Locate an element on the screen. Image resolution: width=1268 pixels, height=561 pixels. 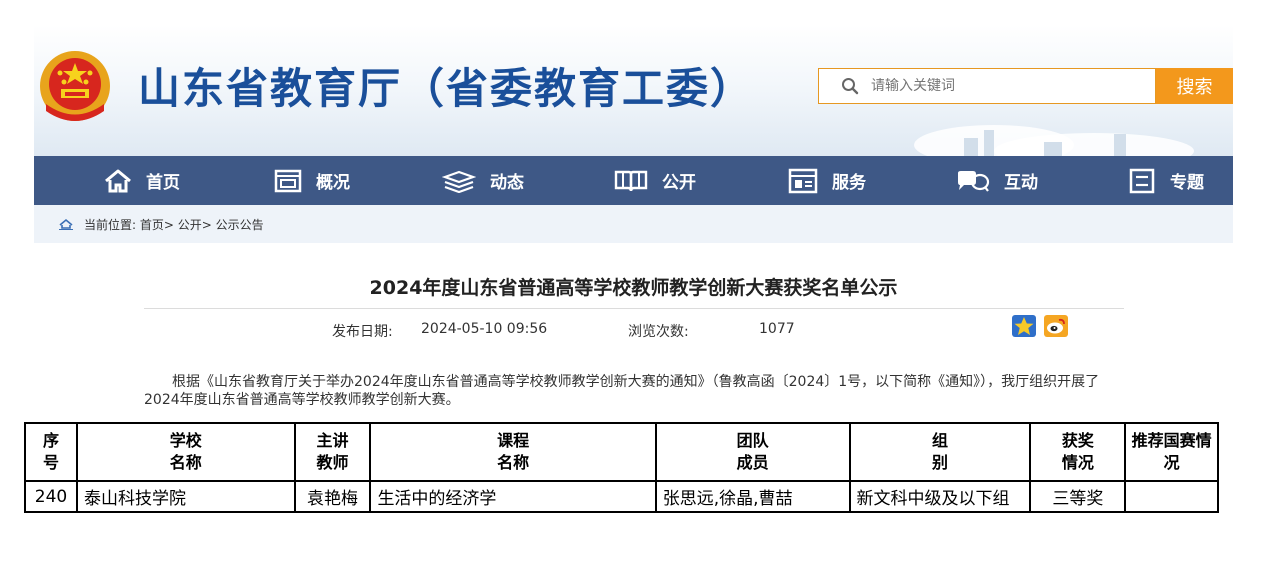
nav-item-label: 互动 is located at coordinates (1021, 183).